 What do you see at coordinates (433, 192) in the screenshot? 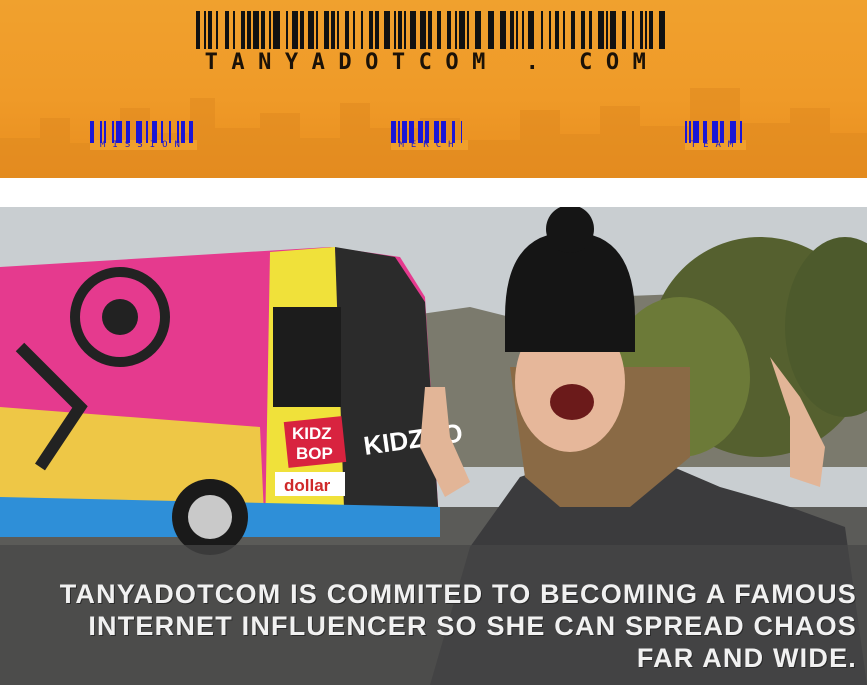
I see `header-spacer` at bounding box center [433, 192].